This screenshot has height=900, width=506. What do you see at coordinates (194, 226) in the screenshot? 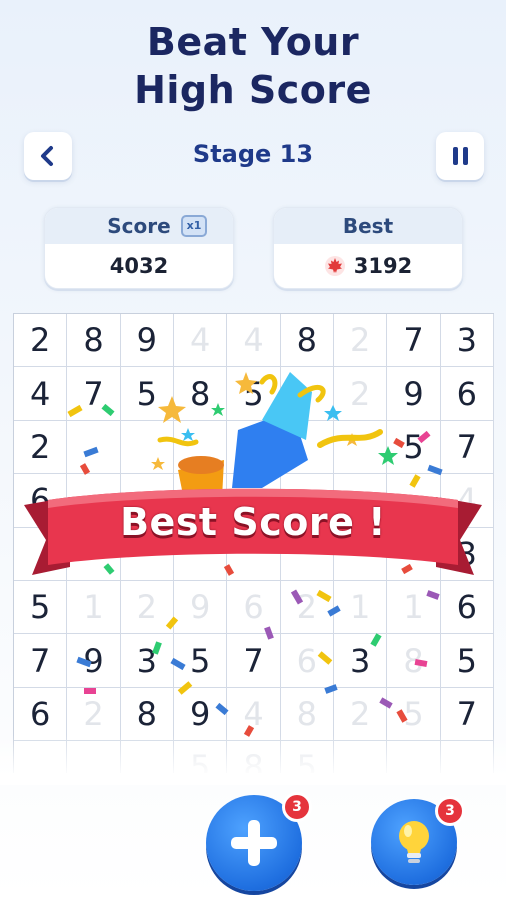
I see `multiplier-badge: x1` at bounding box center [194, 226].